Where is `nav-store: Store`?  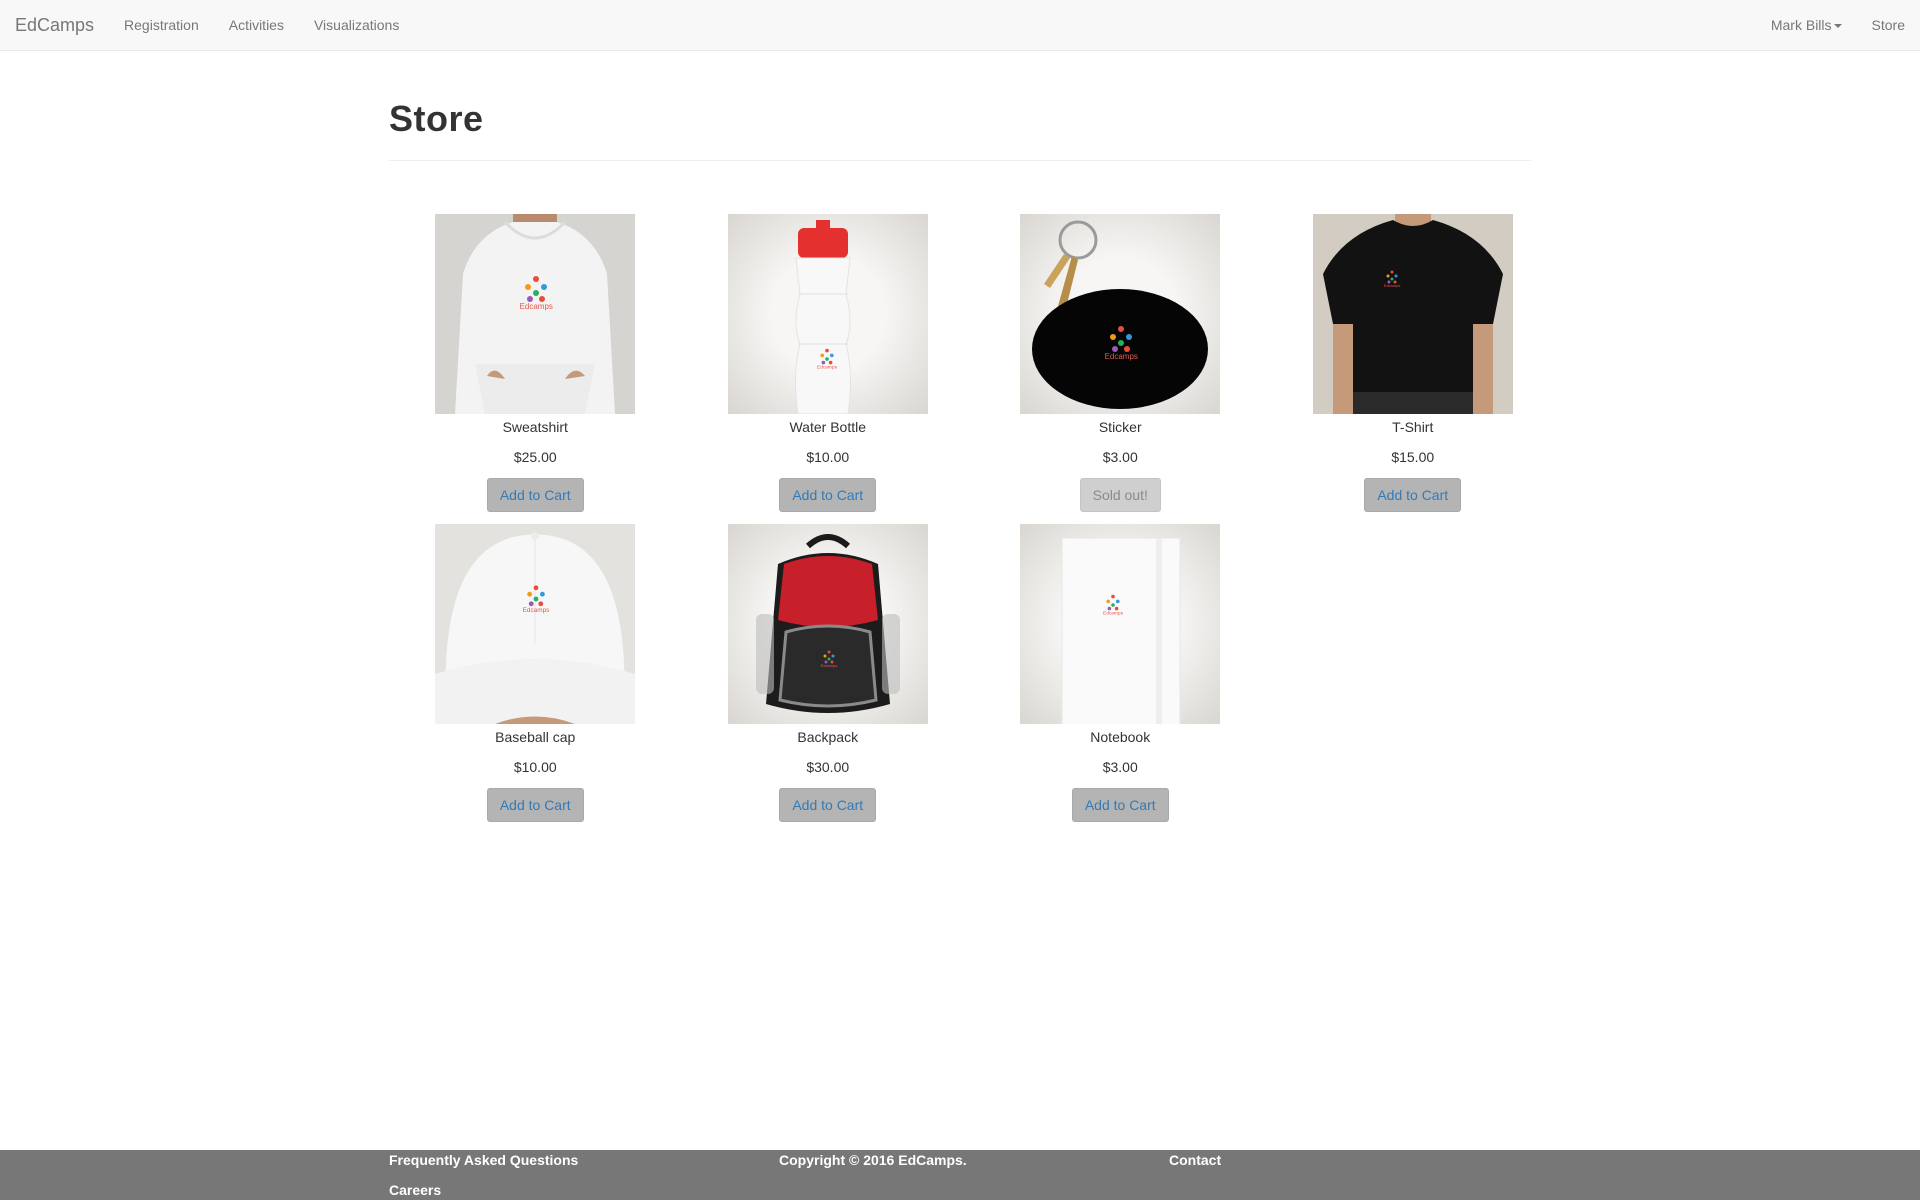 nav-store: Store is located at coordinates (1888, 25).